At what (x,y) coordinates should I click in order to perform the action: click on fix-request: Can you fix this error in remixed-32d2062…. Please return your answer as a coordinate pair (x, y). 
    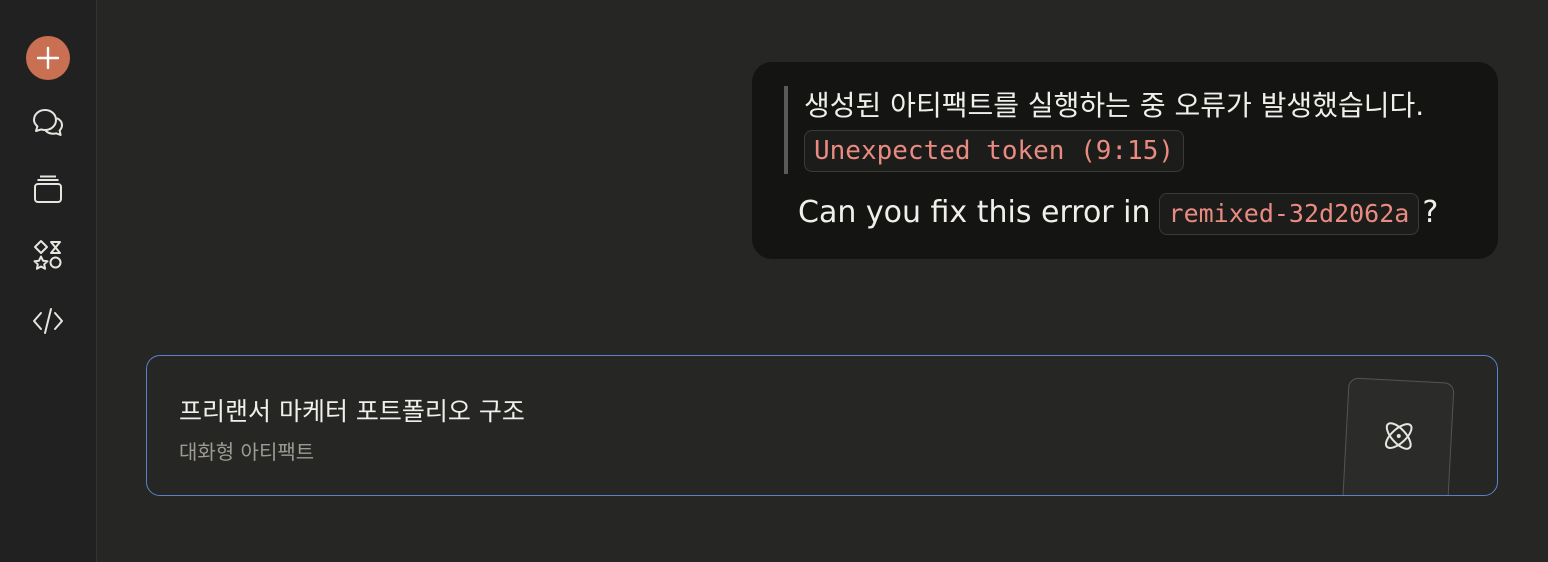
    Looking at the image, I should click on (1118, 213).